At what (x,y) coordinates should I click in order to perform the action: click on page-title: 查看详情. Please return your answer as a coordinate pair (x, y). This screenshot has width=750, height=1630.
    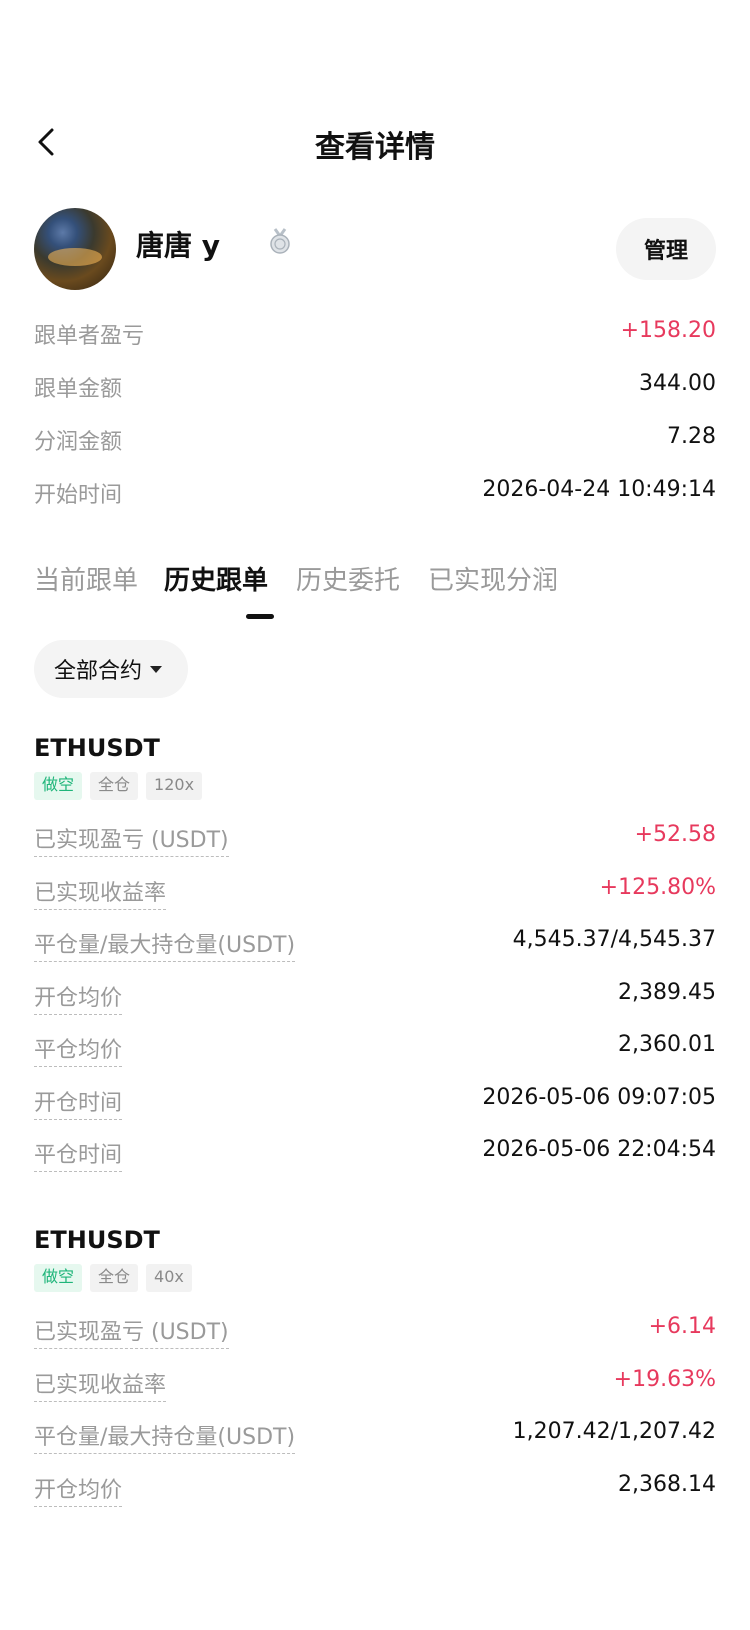
    Looking at the image, I should click on (375, 147).